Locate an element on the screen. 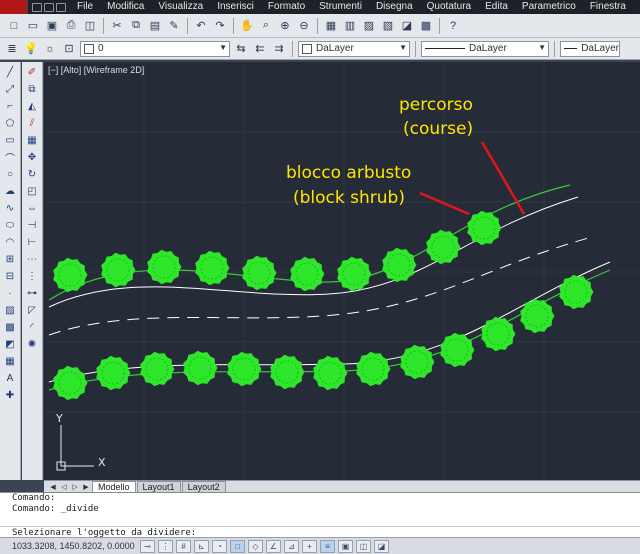  multiline-text-icon: A is located at coordinates (10, 378).